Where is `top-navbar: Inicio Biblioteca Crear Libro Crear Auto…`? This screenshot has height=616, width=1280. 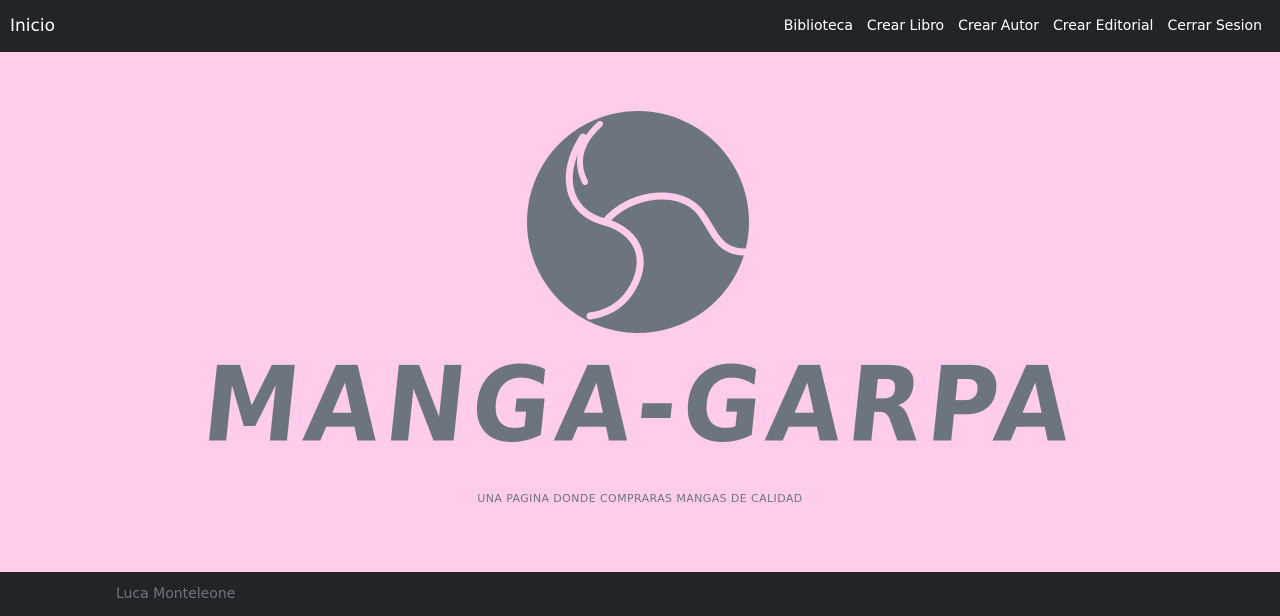
top-navbar: Inicio Biblioteca Crear Libro Crear Auto… is located at coordinates (640, 26).